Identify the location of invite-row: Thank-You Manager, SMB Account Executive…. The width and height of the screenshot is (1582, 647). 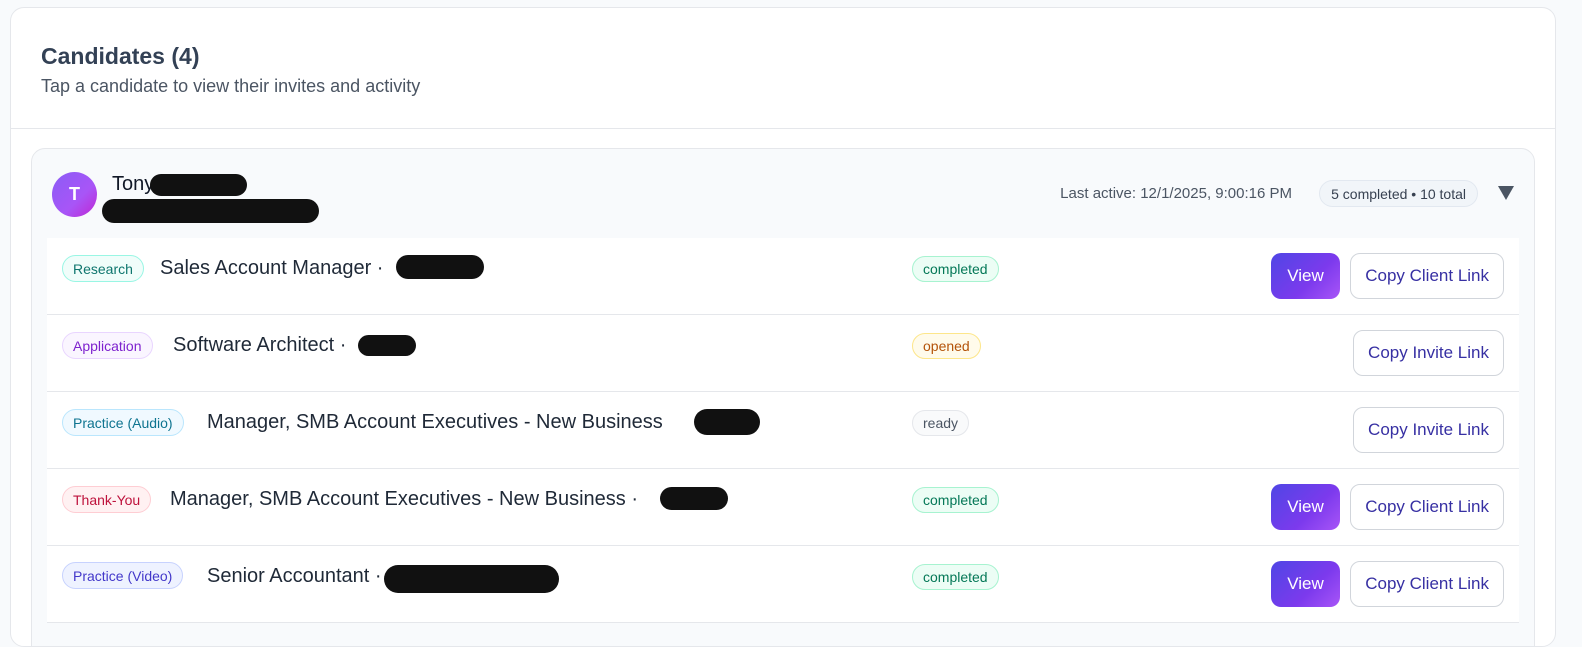
(783, 507).